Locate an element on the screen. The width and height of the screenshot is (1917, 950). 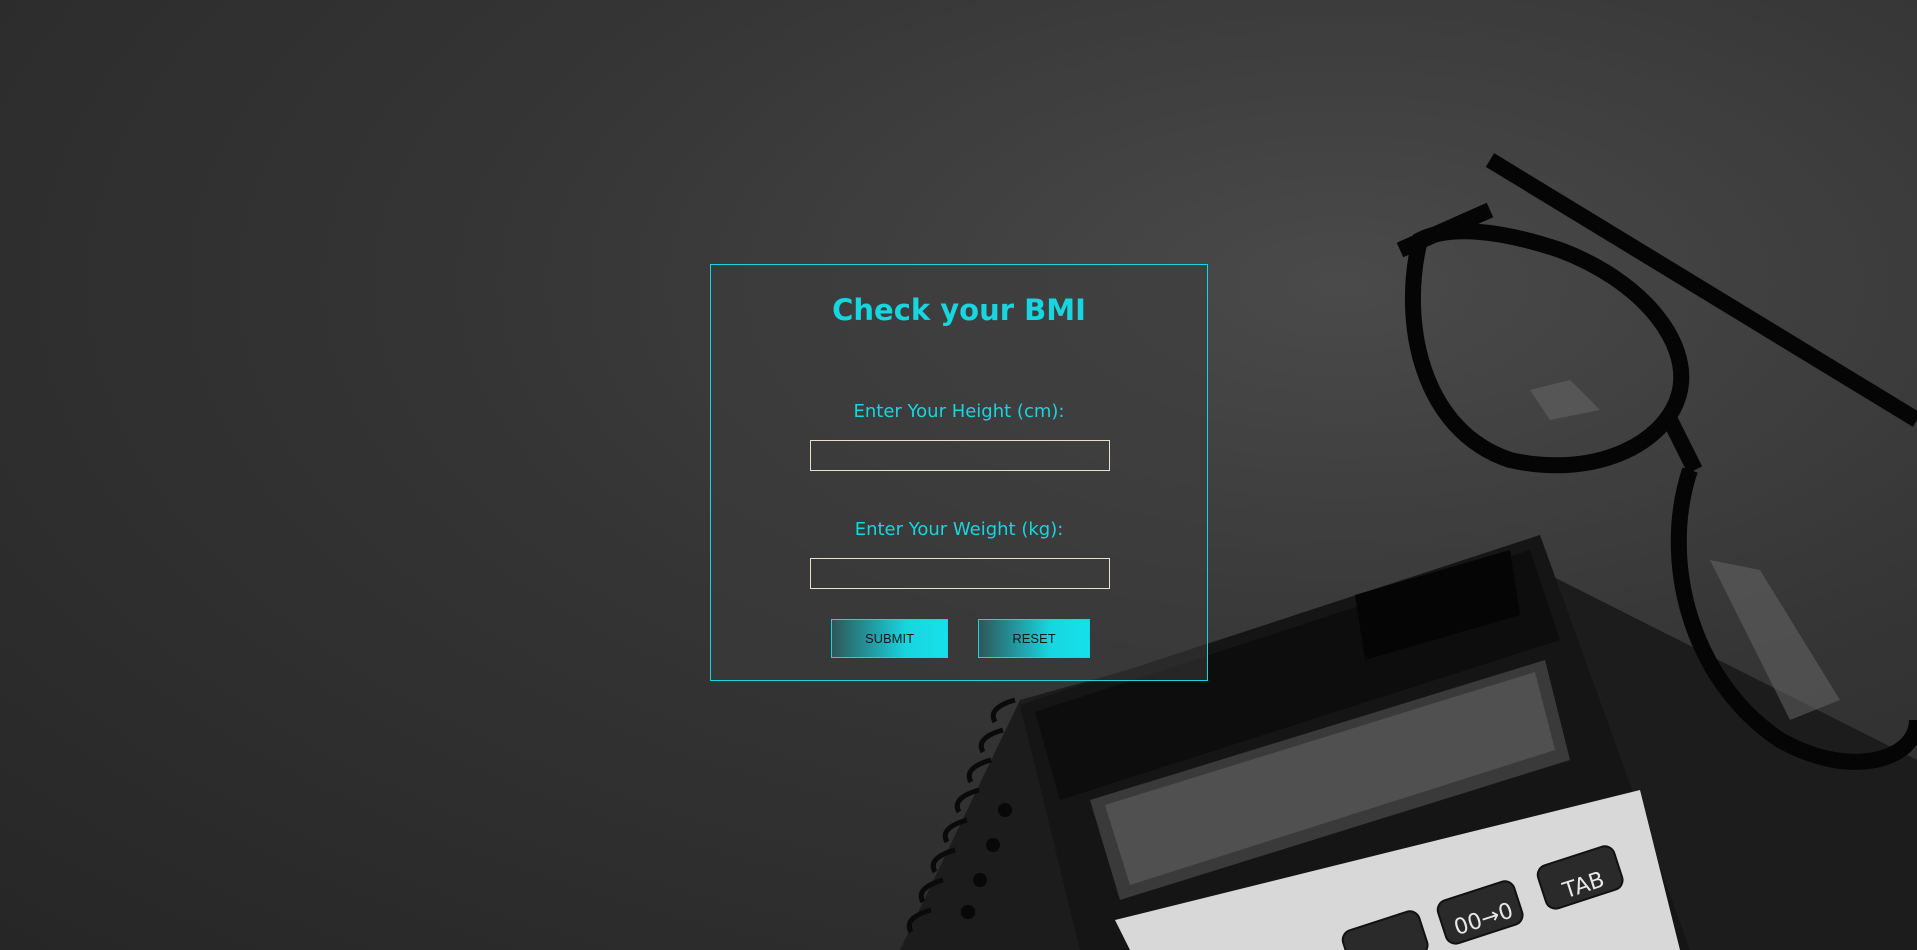
reset-button: RESET is located at coordinates (1034, 638).